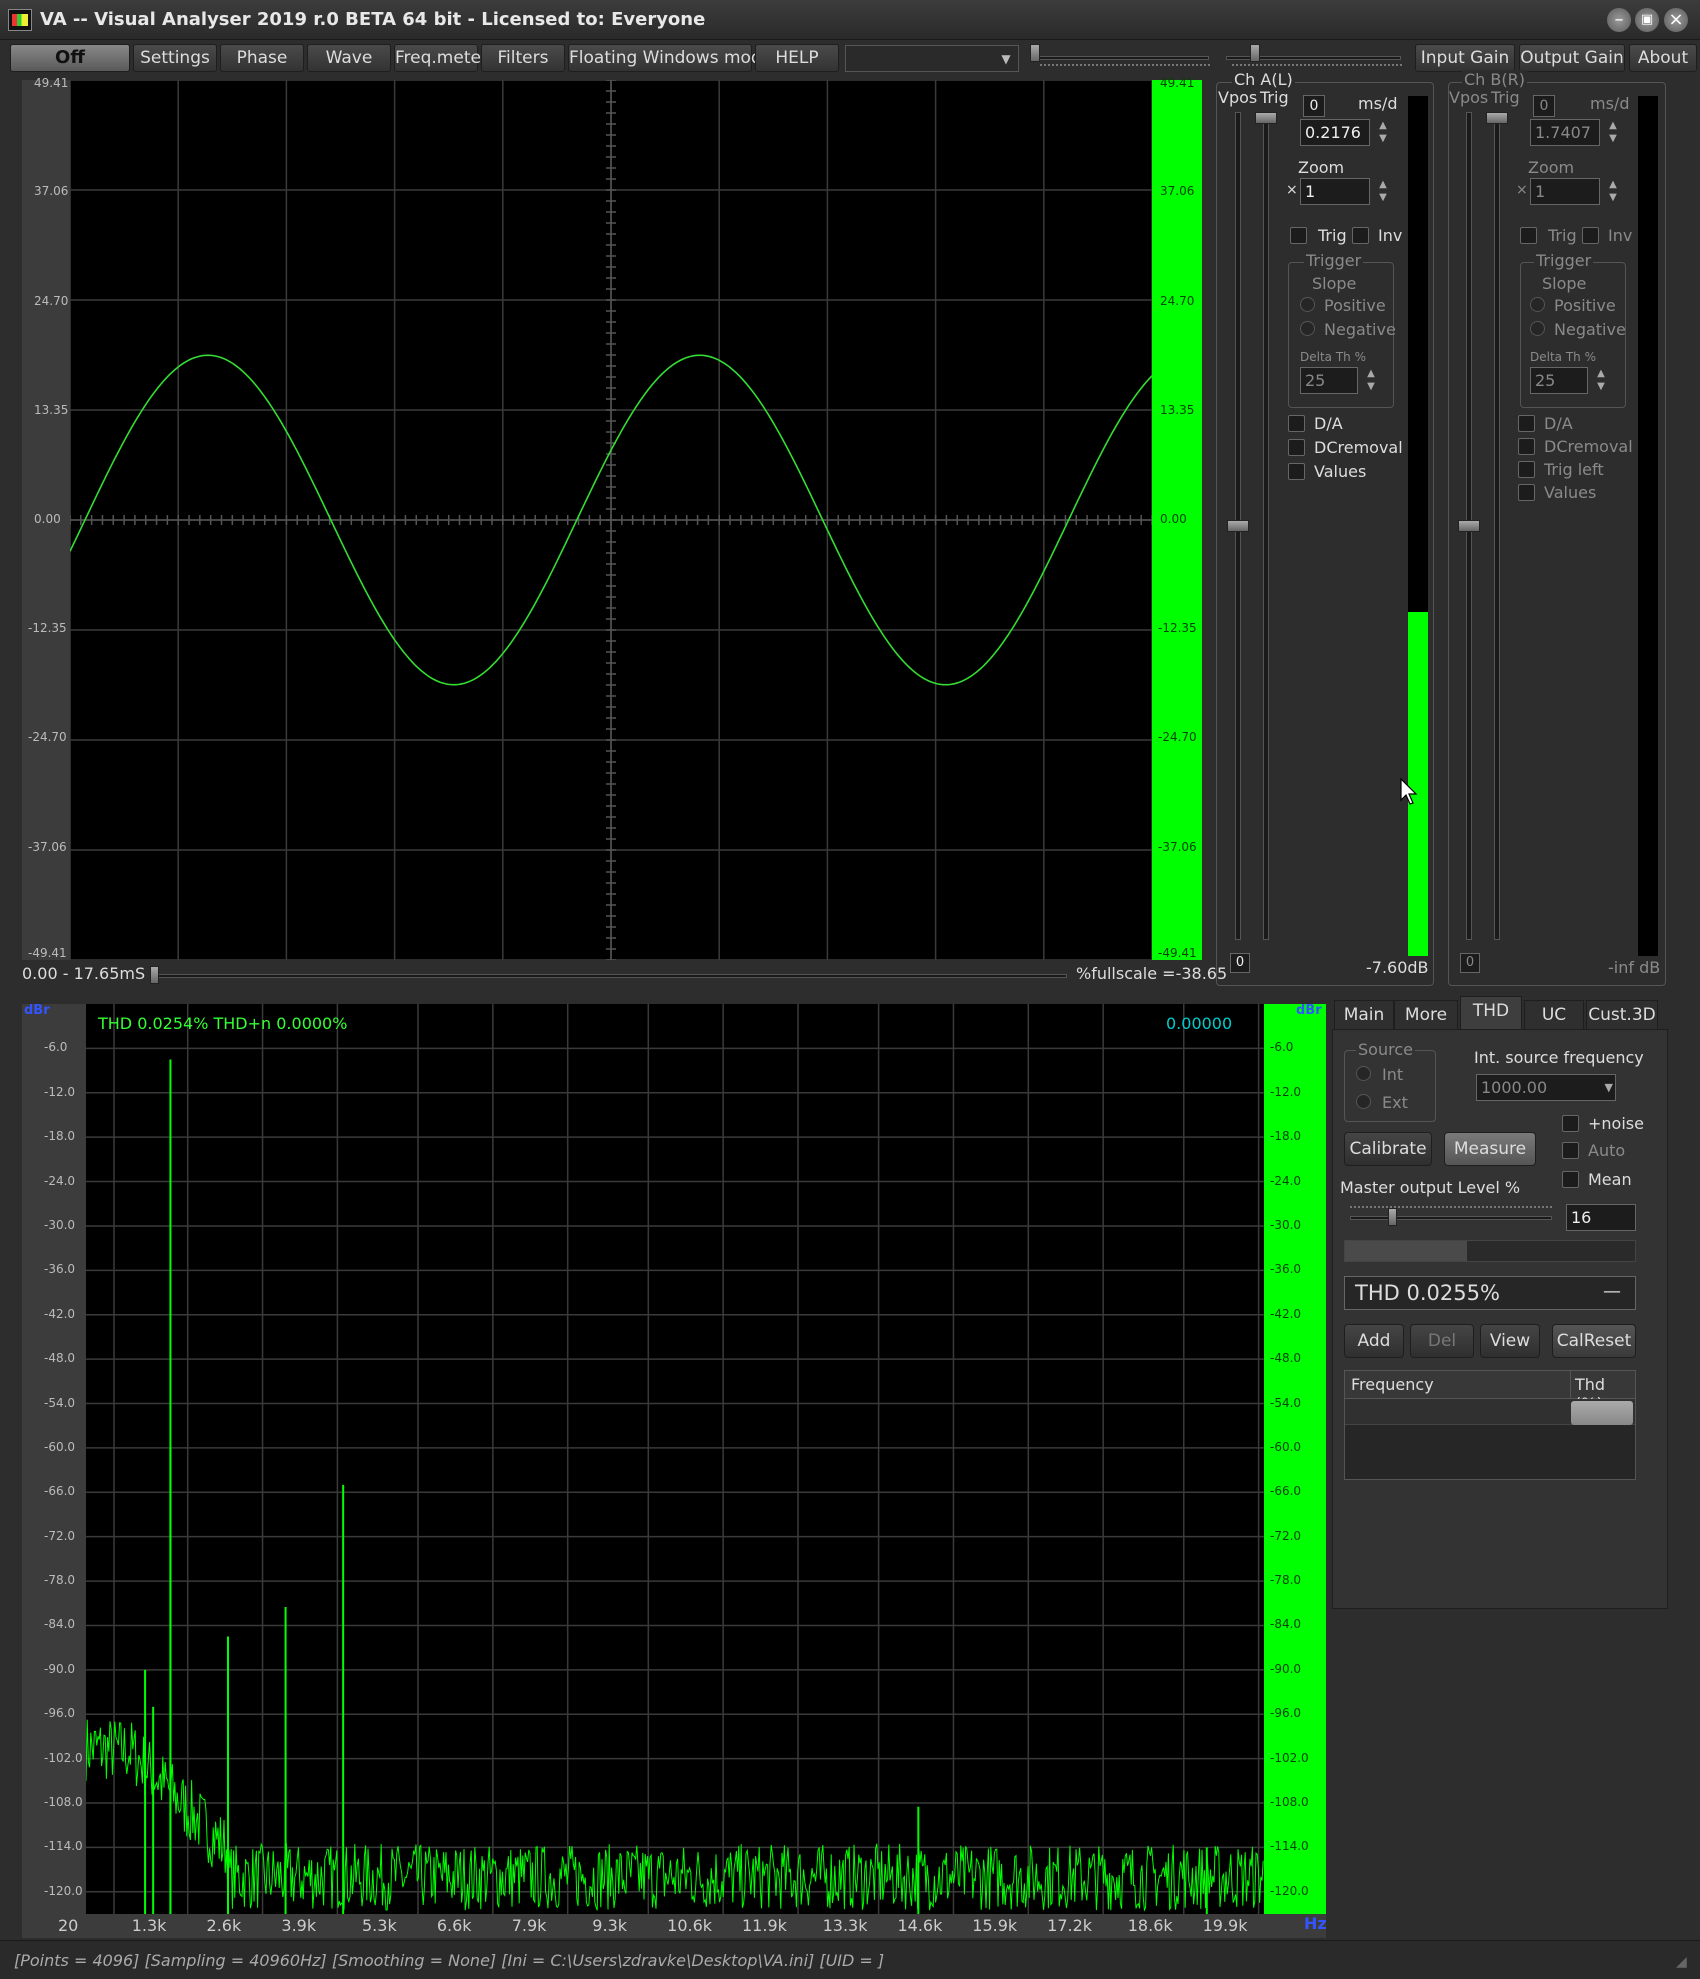  What do you see at coordinates (1406, 1251) in the screenshot?
I see `thd-progress-fill` at bounding box center [1406, 1251].